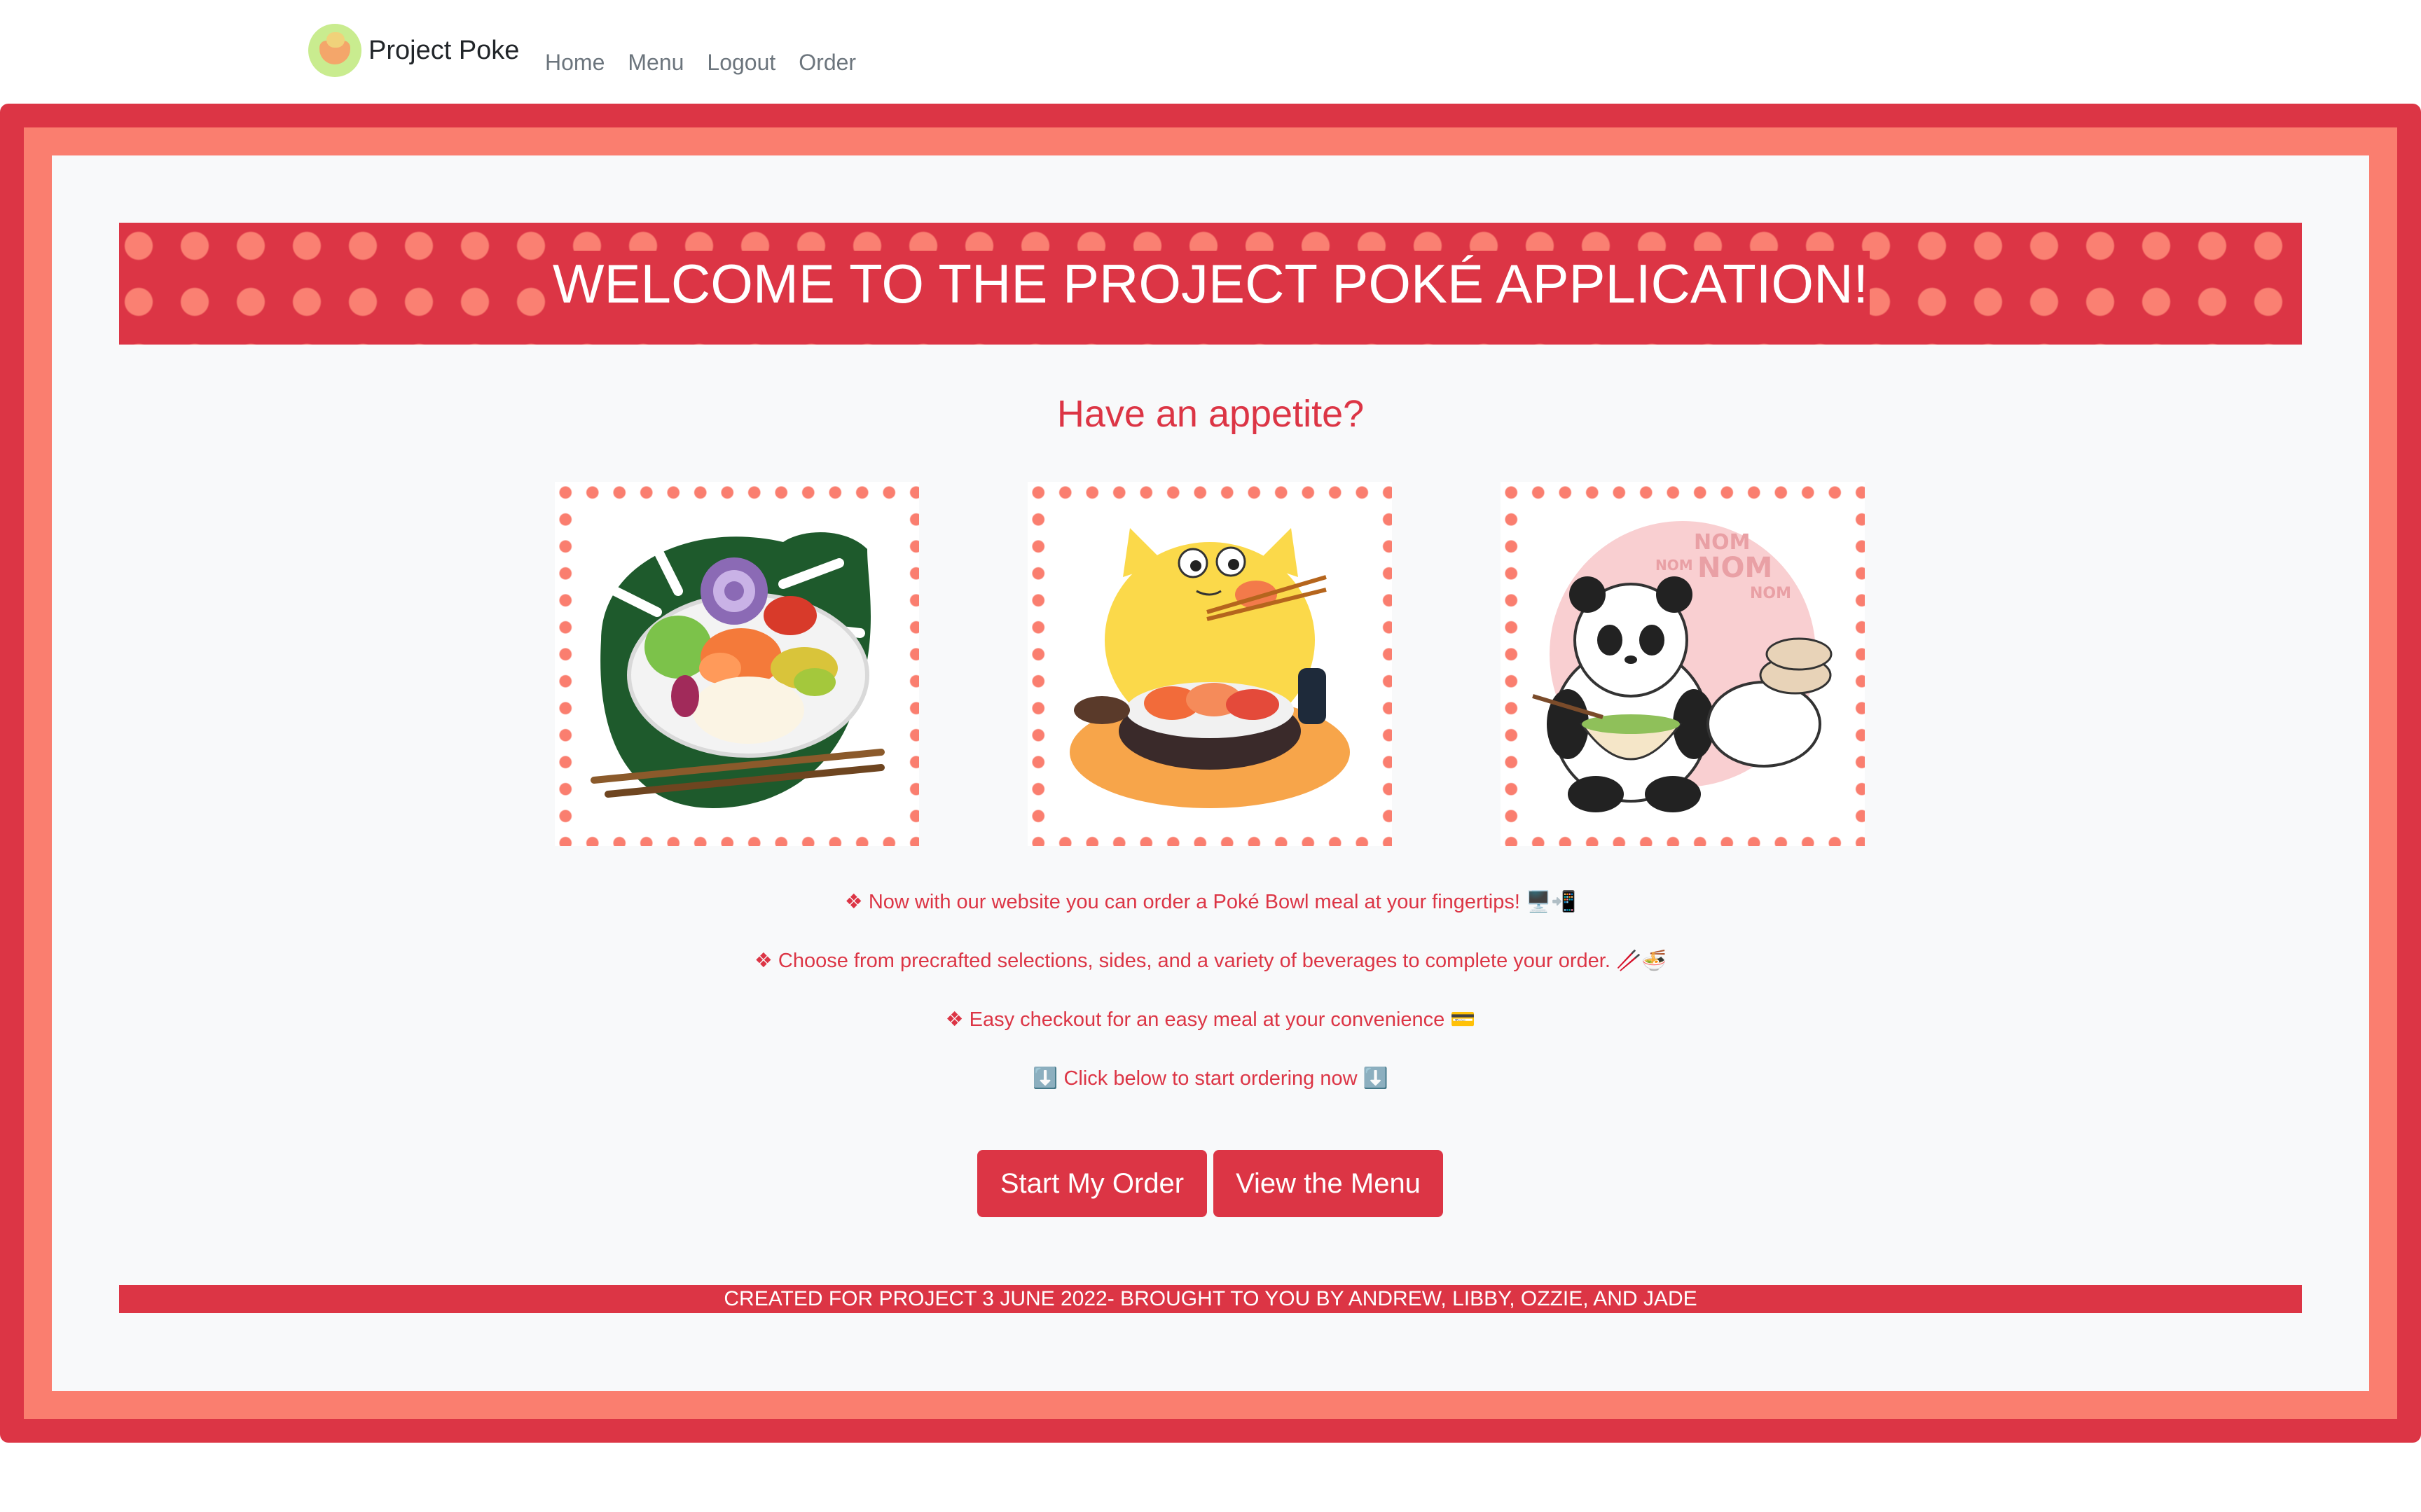 The height and width of the screenshot is (1512, 2421). Describe the element at coordinates (1092, 1183) in the screenshot. I see `start-order-button: Start My Order` at that location.